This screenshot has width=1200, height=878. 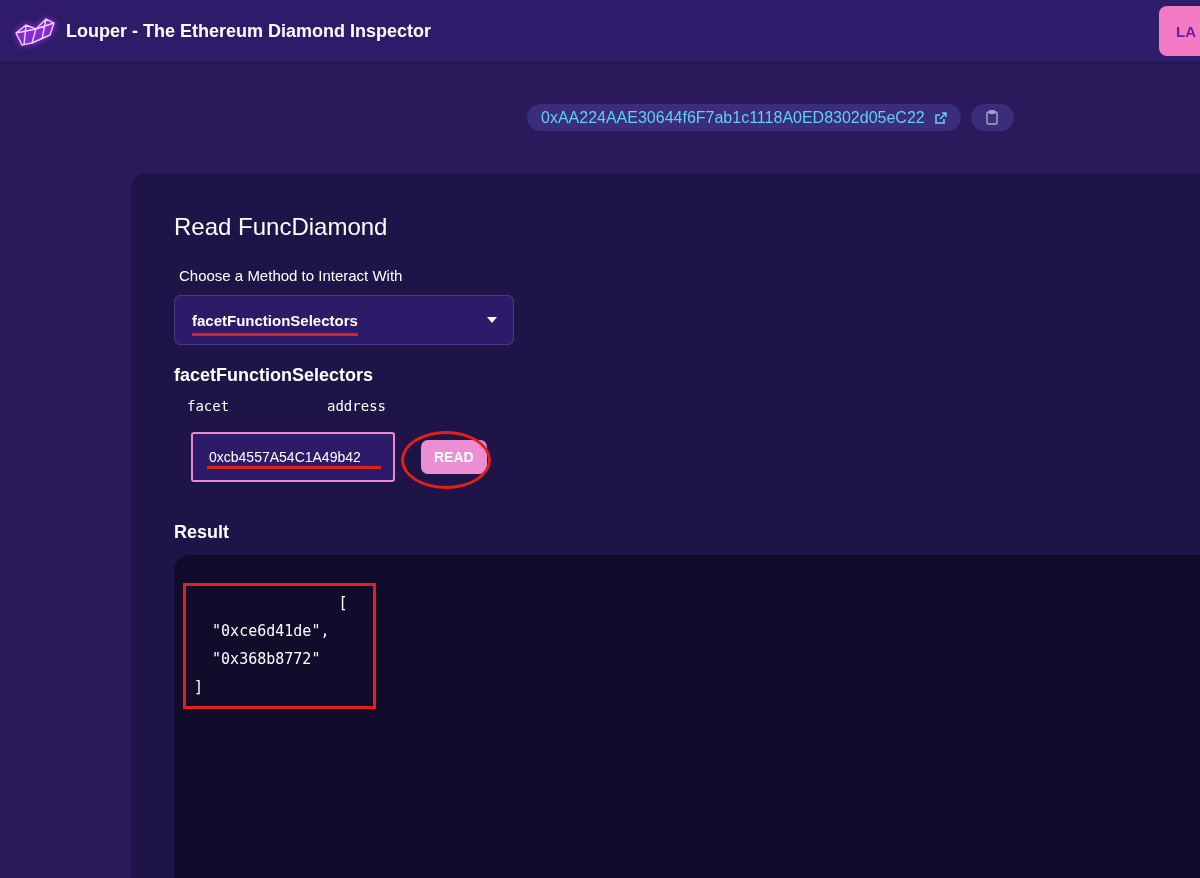 I want to click on external-link-icon, so click(x=940, y=117).